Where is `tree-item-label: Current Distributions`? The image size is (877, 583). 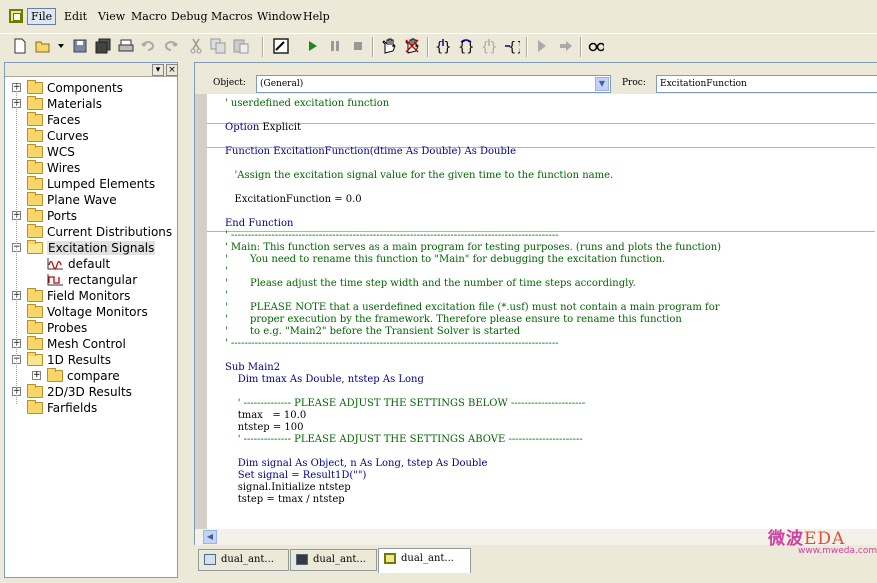 tree-item-label: Current Distributions is located at coordinates (110, 232).